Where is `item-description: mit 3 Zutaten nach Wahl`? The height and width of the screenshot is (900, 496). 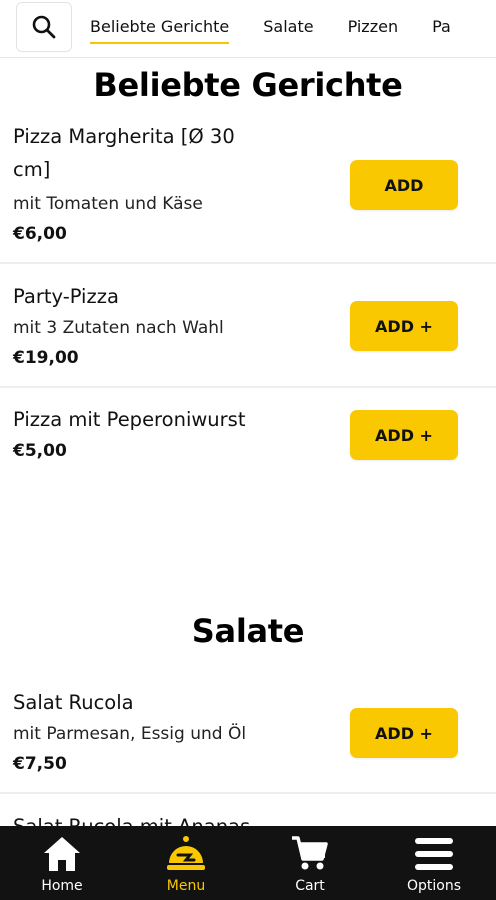 item-description: mit 3 Zutaten nach Wahl is located at coordinates (118, 328).